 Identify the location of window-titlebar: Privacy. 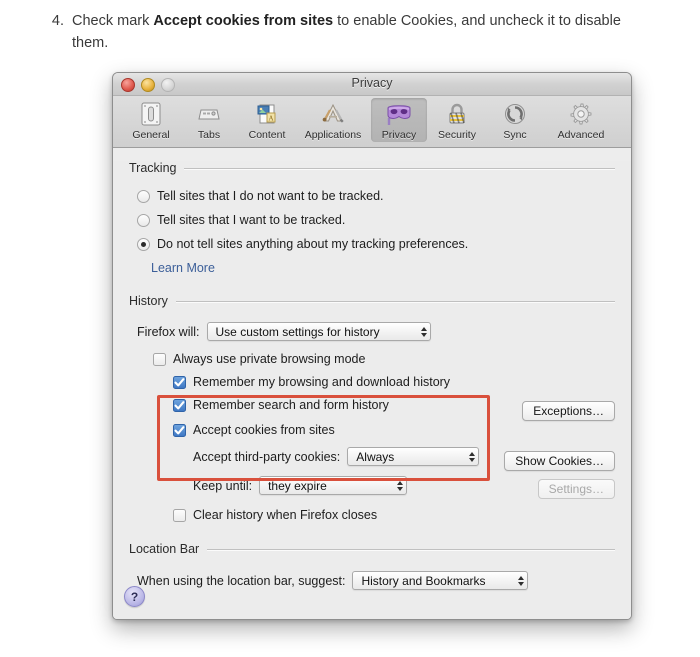
(372, 84).